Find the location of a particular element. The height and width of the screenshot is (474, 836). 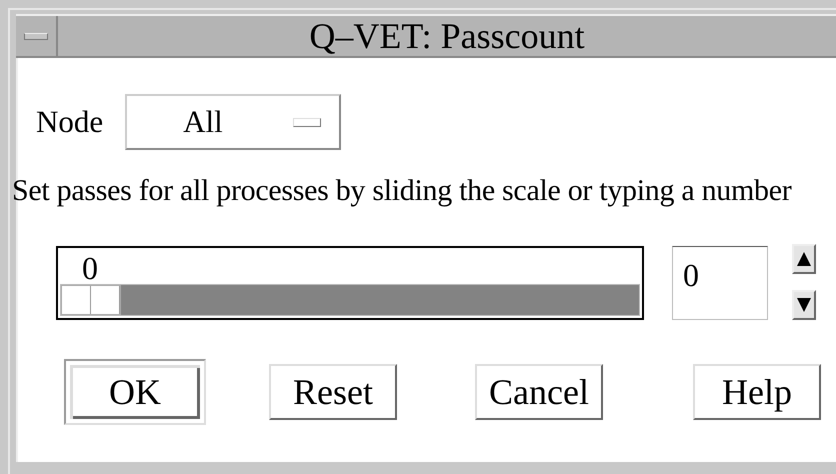

scale-value: 0 is located at coordinates (90, 268).